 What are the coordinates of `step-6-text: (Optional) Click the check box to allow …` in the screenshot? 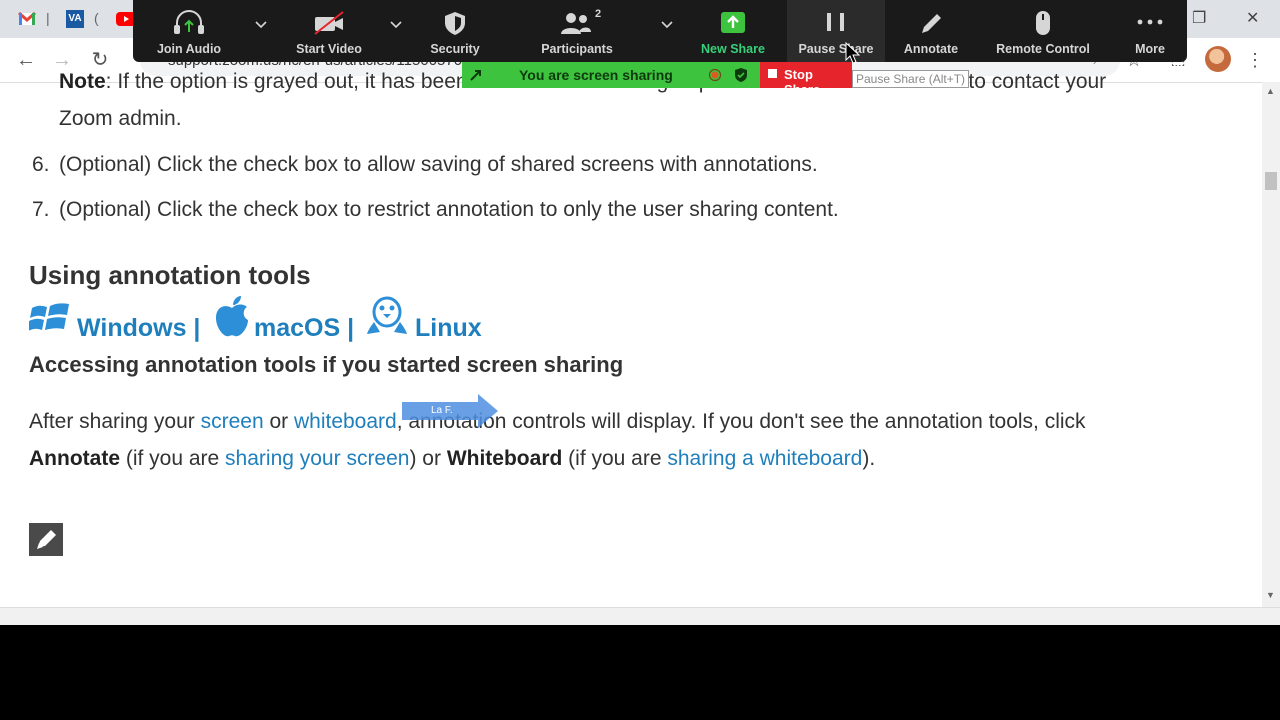 It's located at (438, 164).